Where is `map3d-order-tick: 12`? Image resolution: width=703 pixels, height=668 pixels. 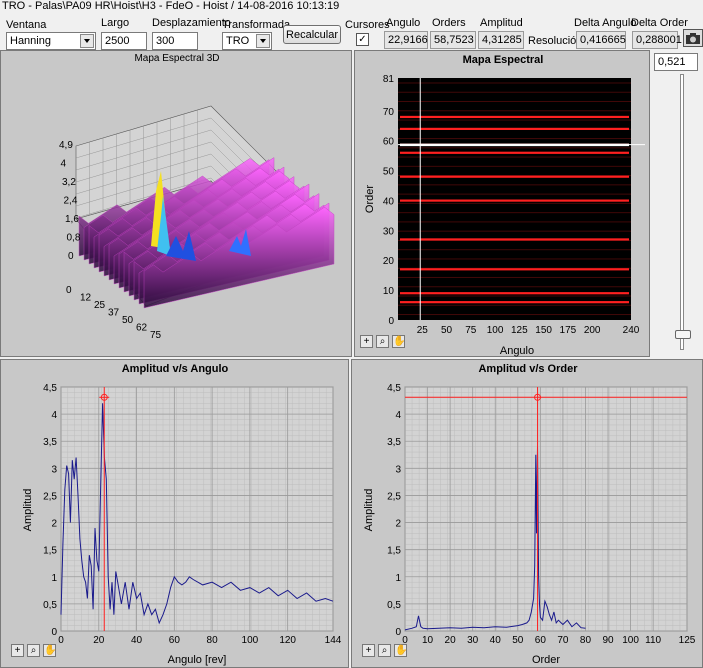 map3d-order-tick: 12 is located at coordinates (86, 298).